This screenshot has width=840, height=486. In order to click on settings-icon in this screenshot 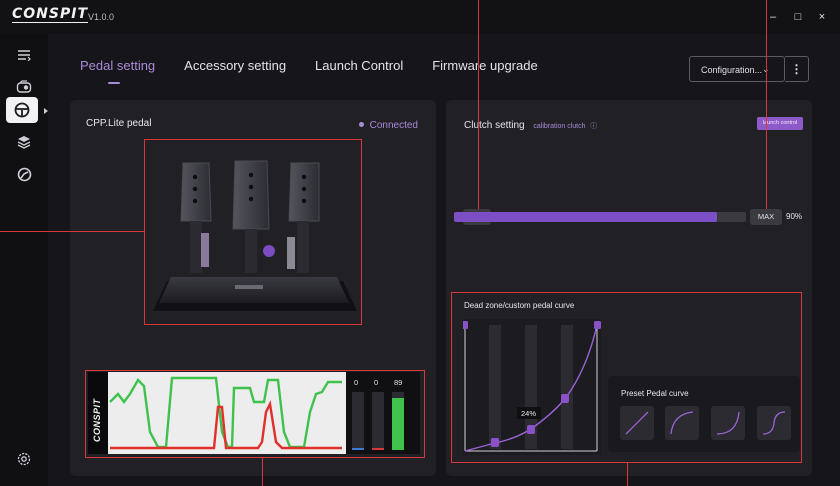, I will do `click(24, 459)`.